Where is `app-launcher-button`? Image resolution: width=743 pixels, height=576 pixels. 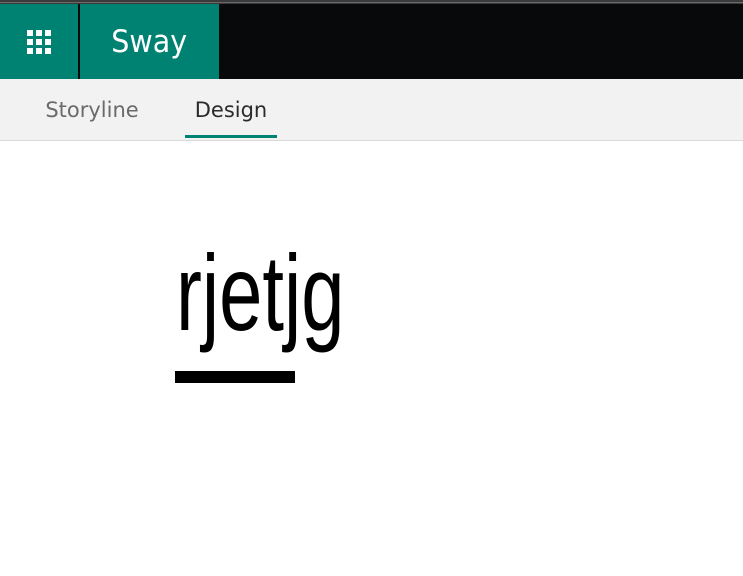
app-launcher-button is located at coordinates (39, 41).